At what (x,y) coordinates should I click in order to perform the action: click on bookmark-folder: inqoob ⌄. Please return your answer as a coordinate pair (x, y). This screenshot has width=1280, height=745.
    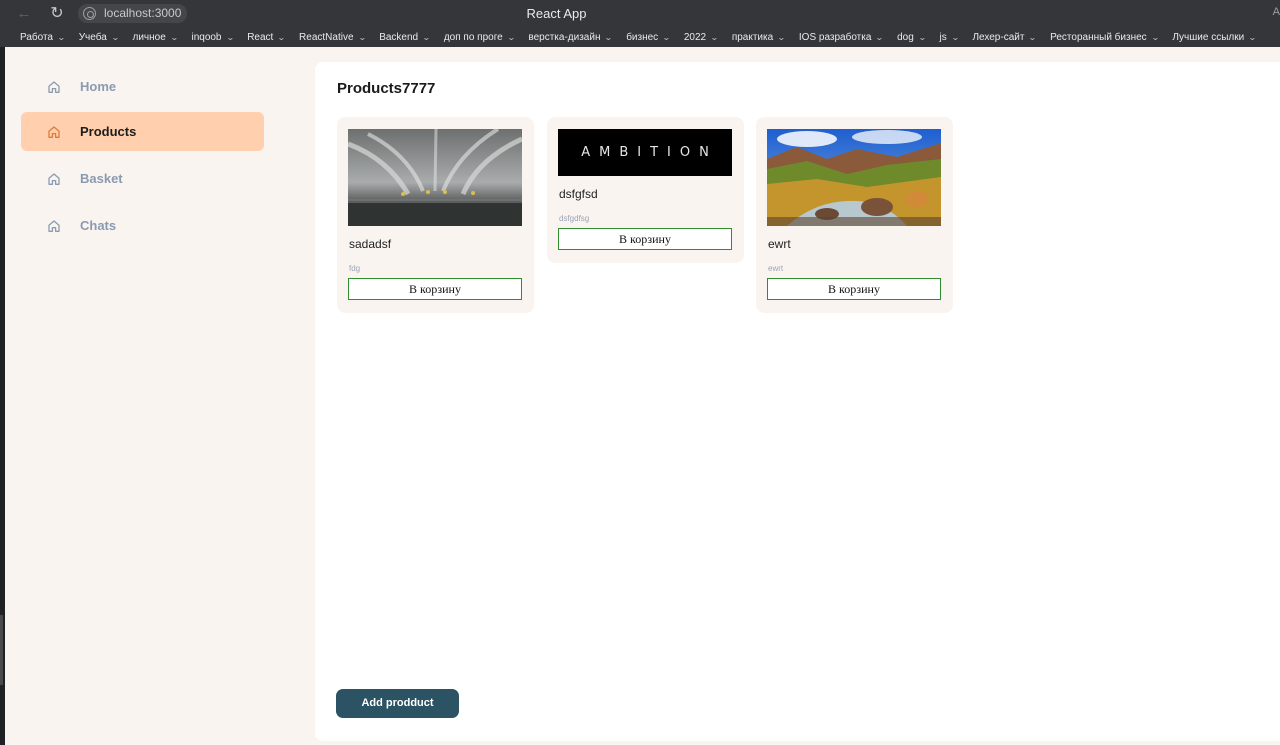
    Looking at the image, I should click on (213, 37).